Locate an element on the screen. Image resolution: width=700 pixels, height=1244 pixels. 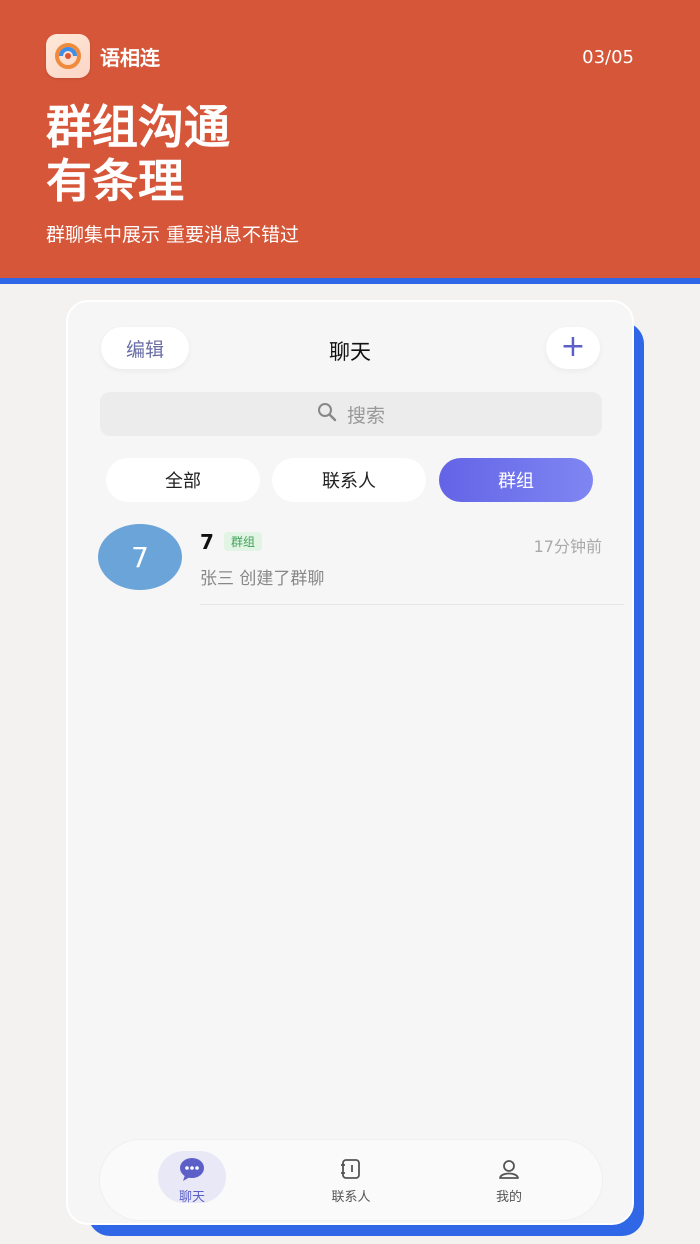
search-placeholder: 搜索 is located at coordinates (365, 415).